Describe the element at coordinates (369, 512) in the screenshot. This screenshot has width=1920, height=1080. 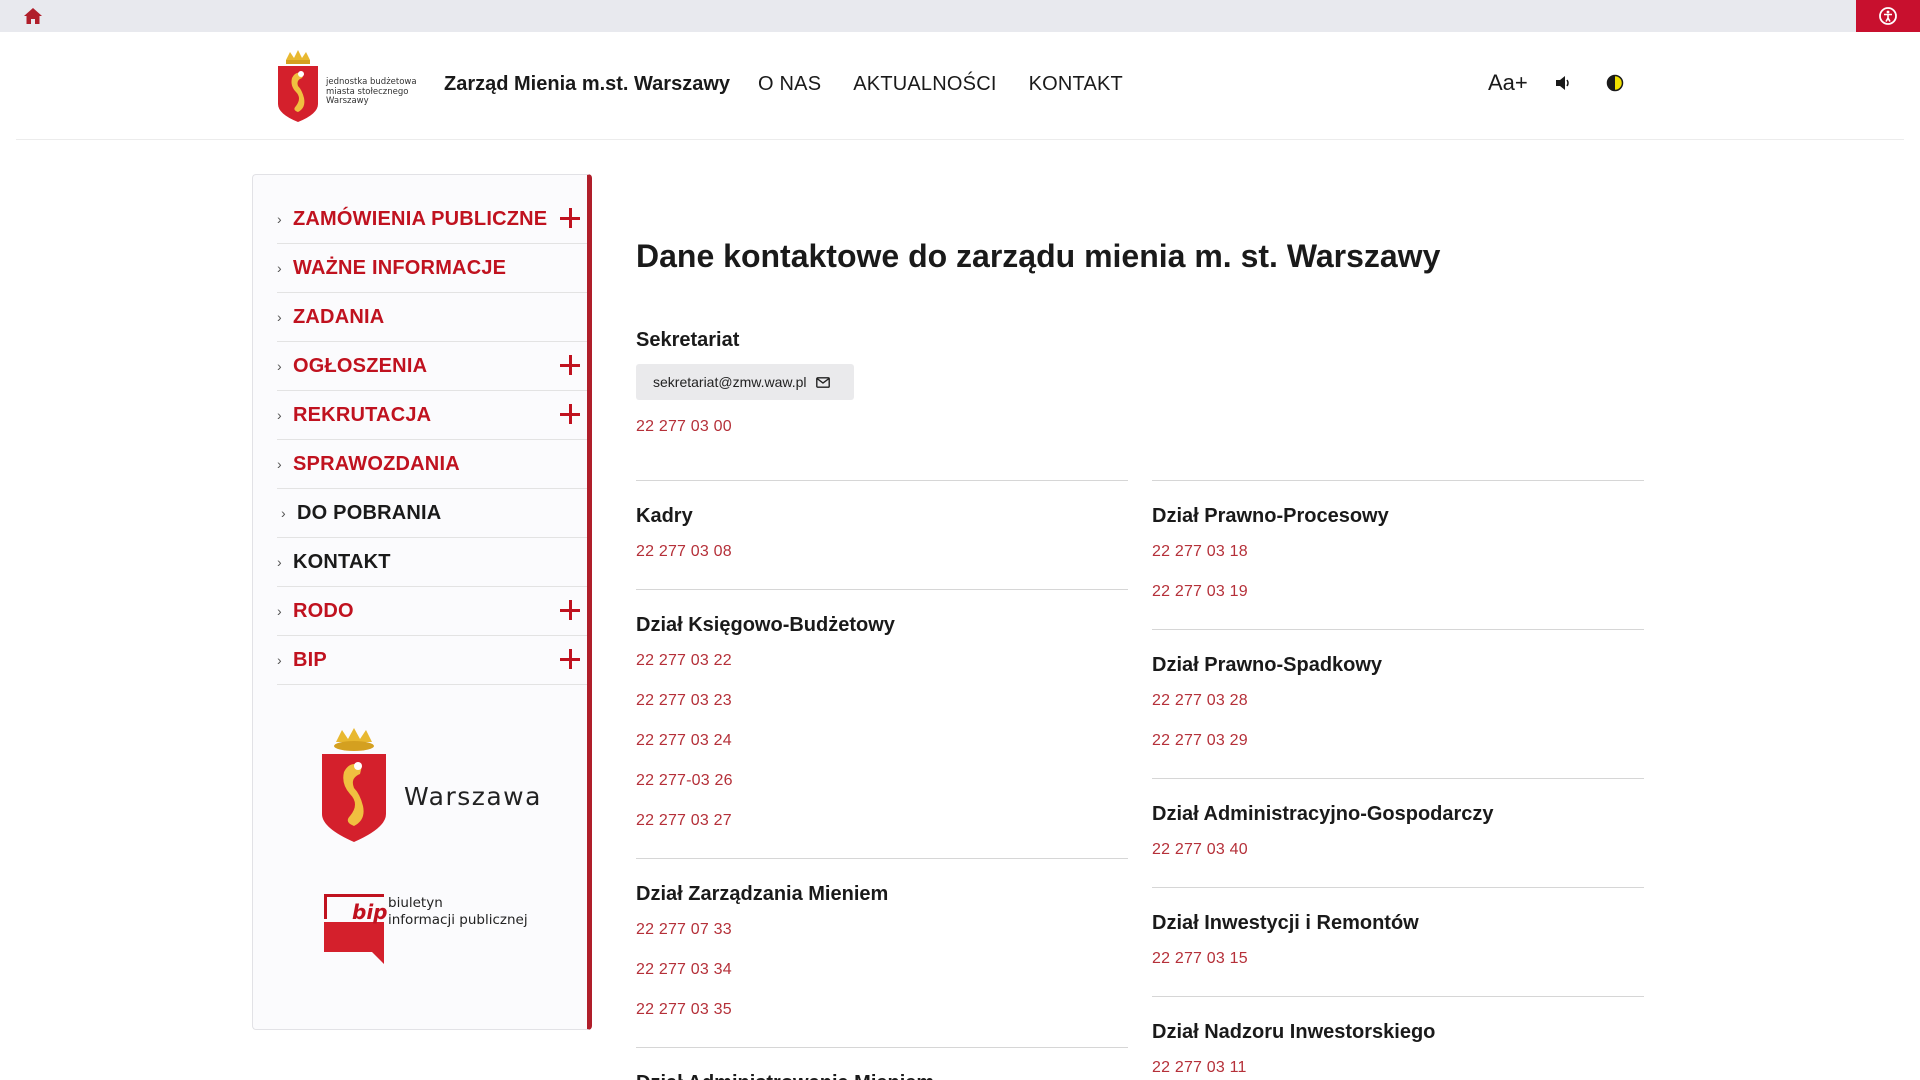
I see `sidebar-item-label: DO POBRANIA` at that location.